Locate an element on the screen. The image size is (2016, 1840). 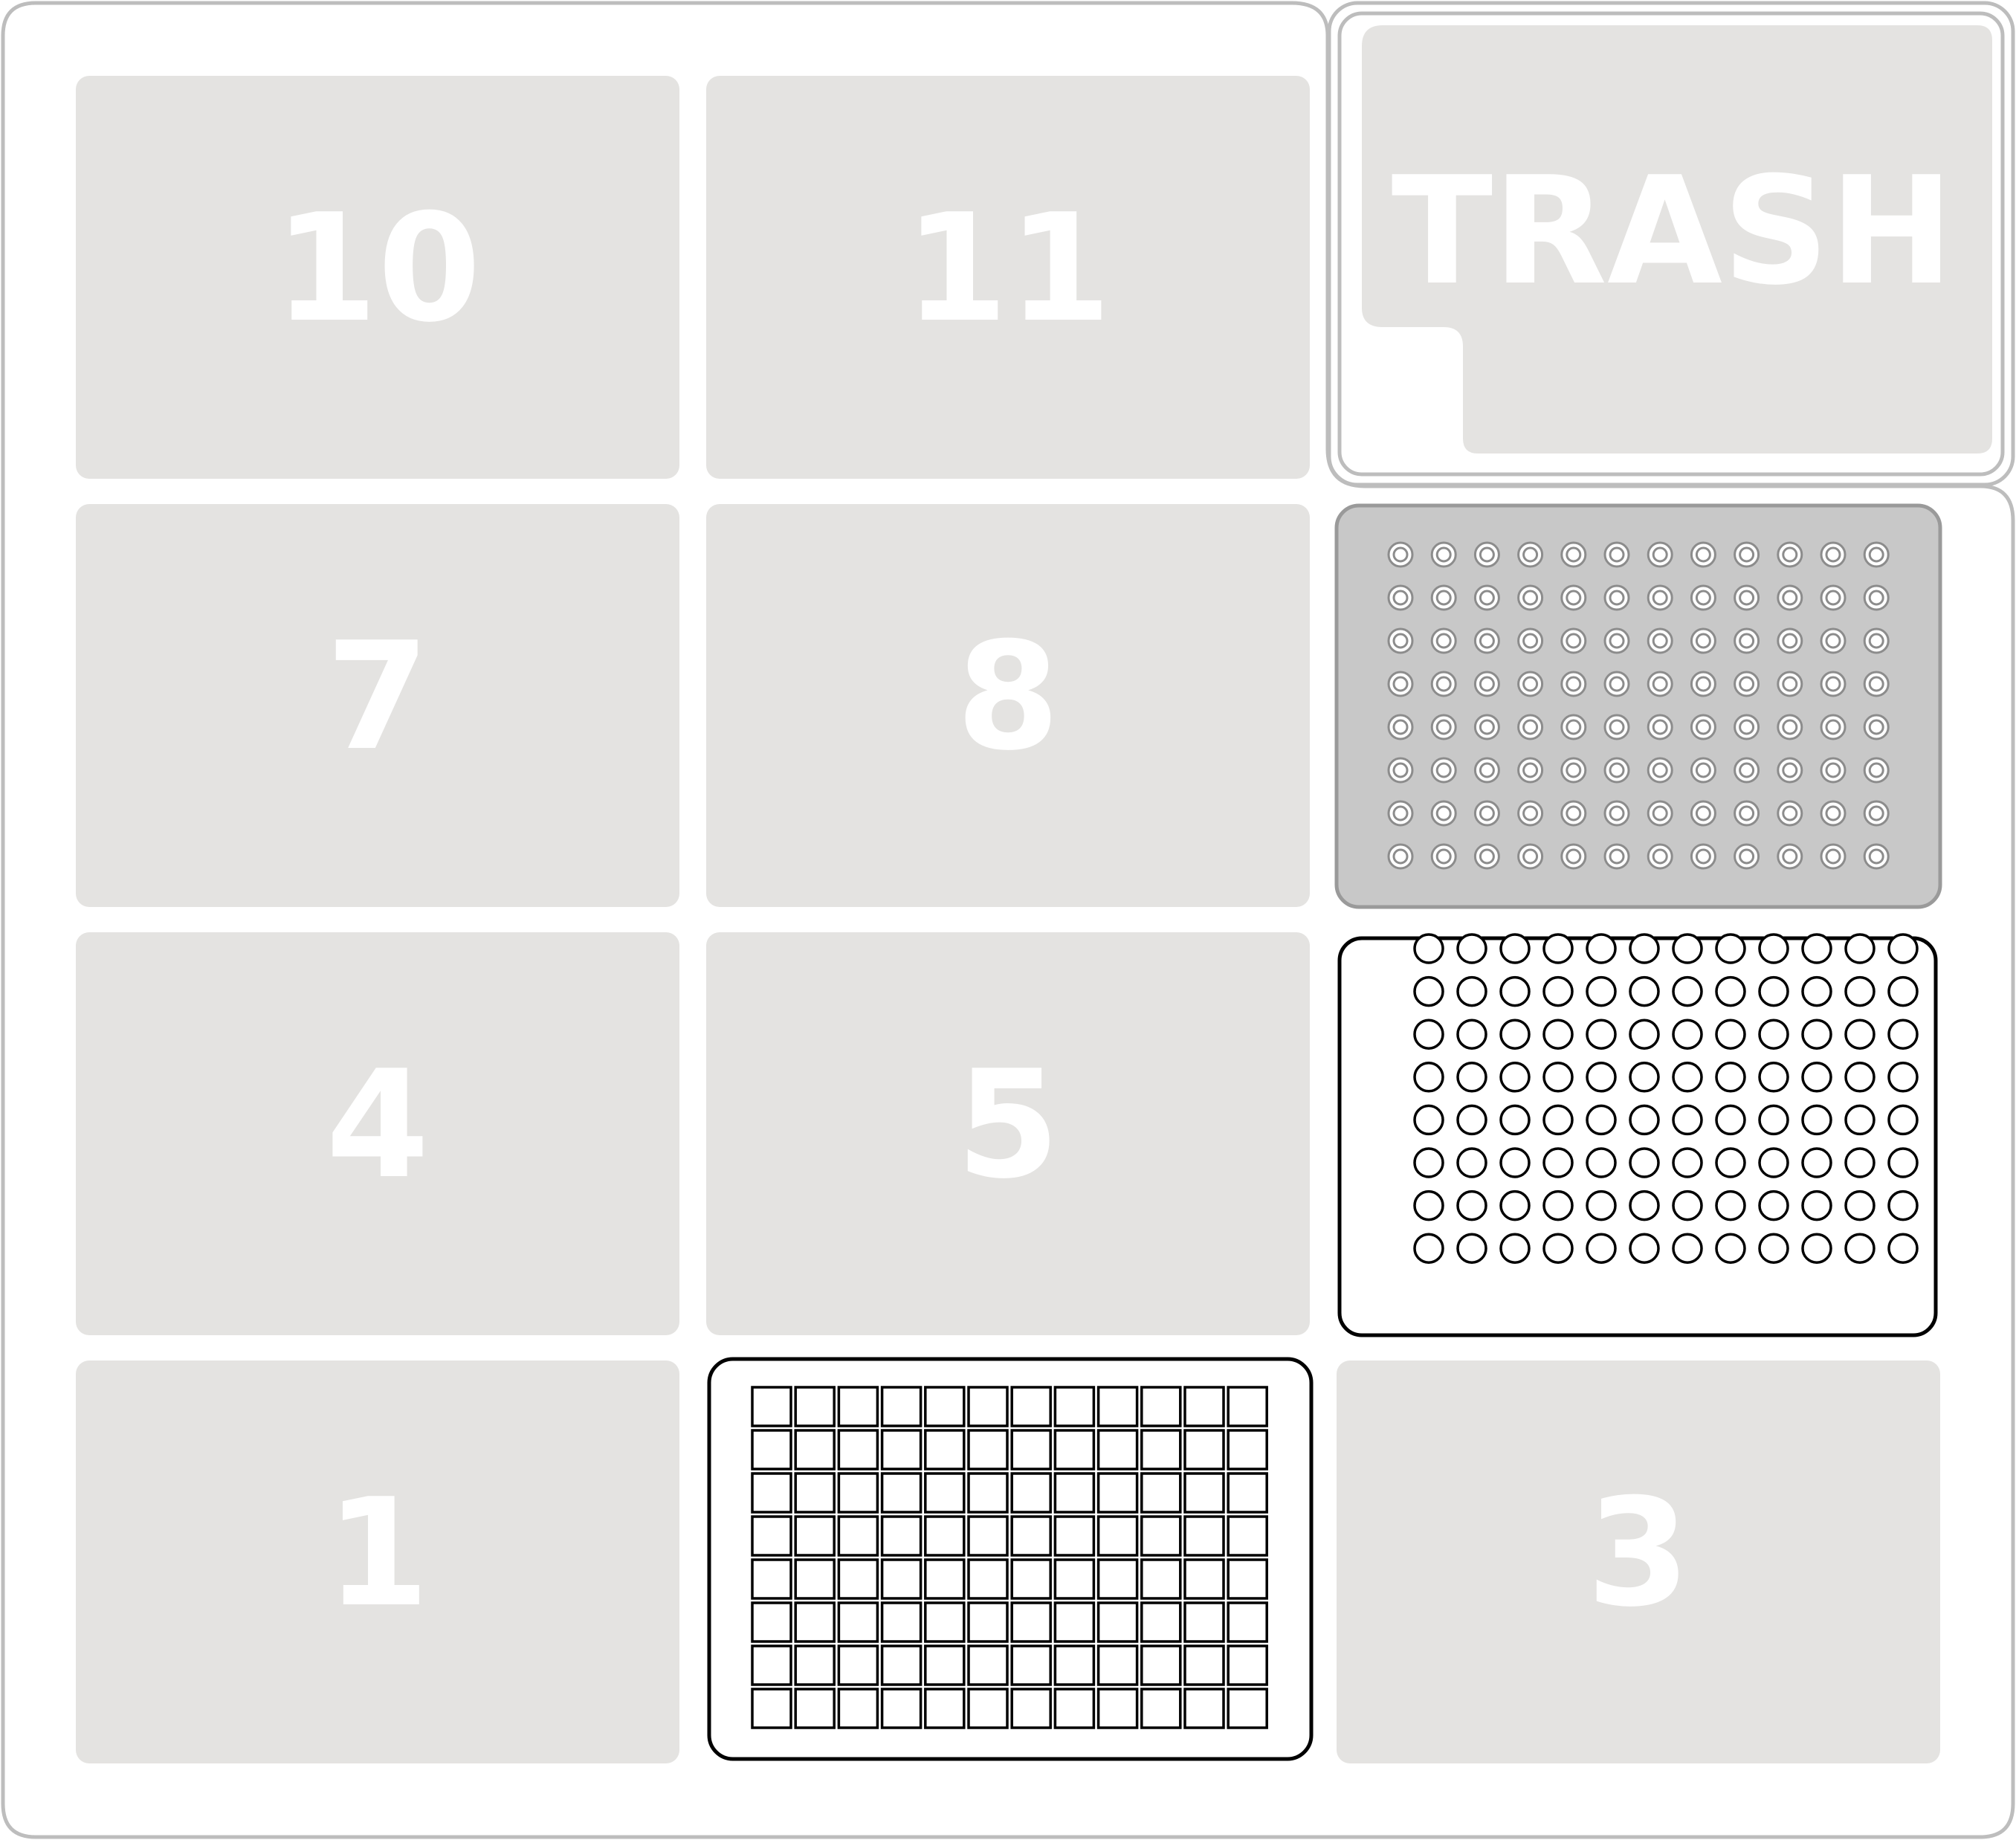
slot-4: 4 is located at coordinates (378, 1133).